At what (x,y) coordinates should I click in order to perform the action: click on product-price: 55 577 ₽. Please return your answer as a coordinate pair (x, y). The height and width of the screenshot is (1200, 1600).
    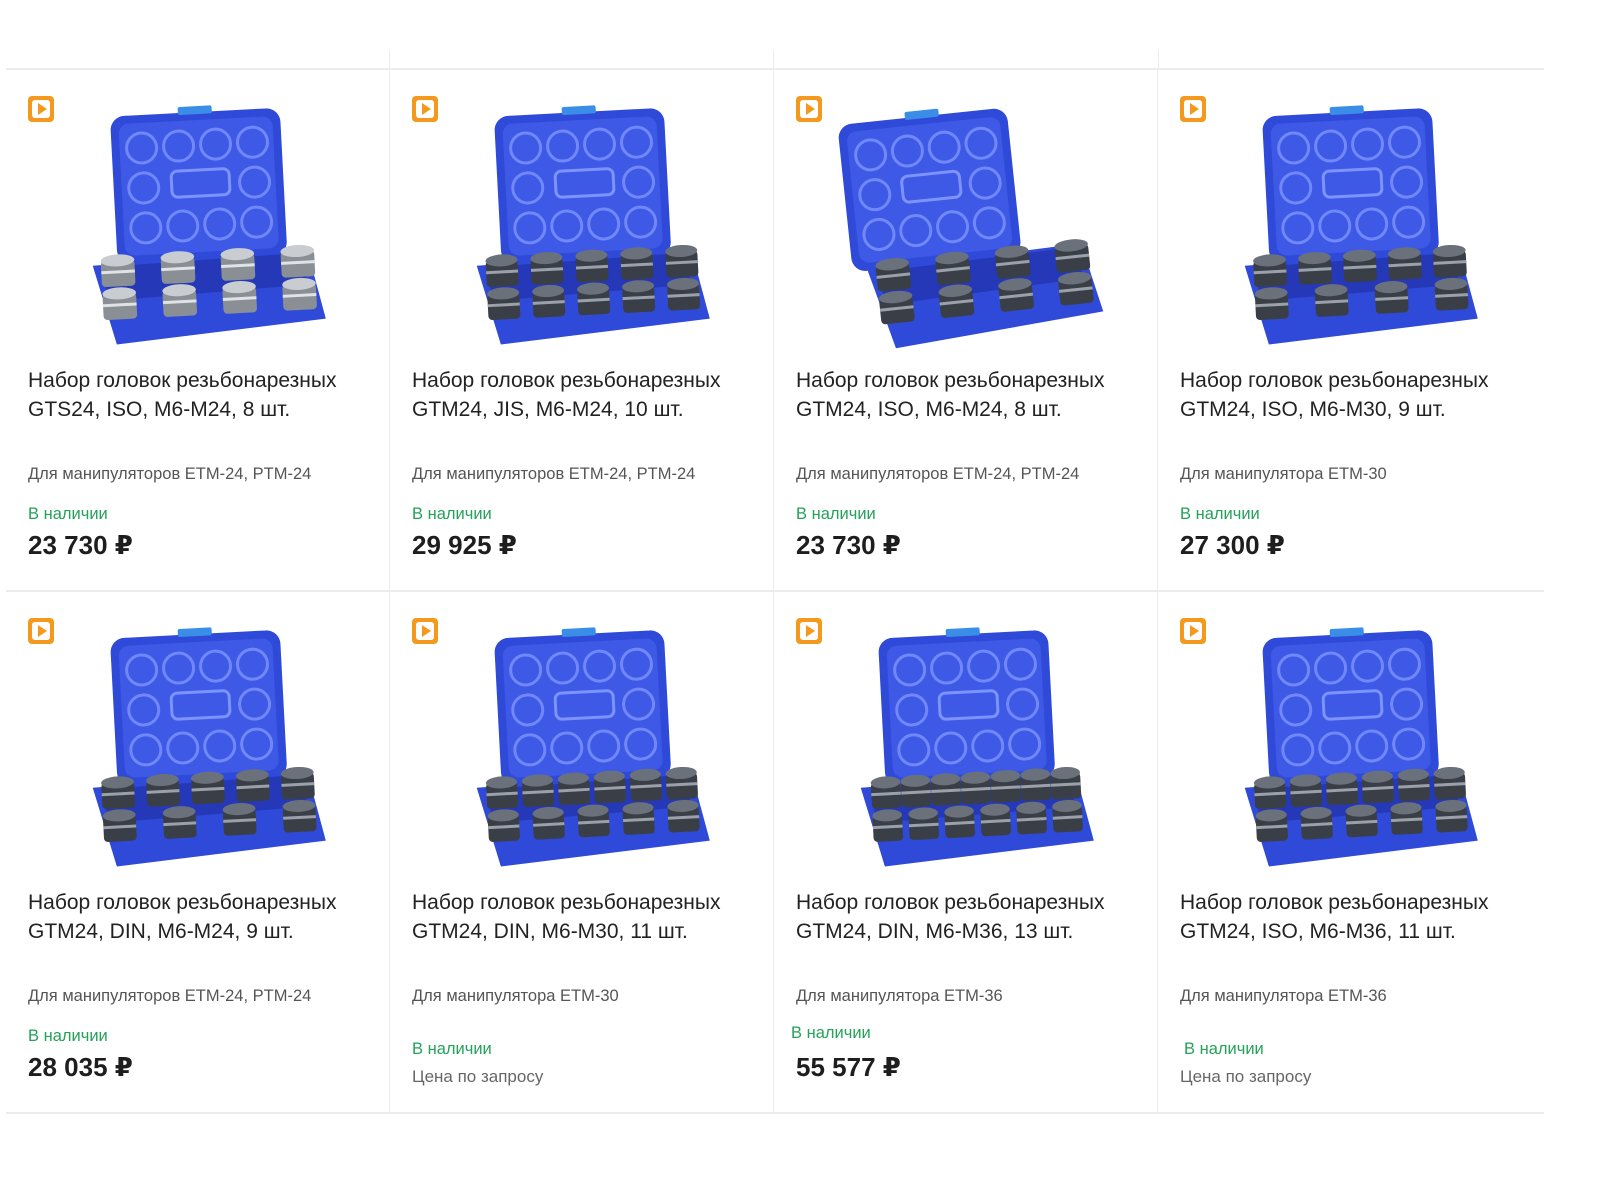
    Looking at the image, I should click on (848, 1067).